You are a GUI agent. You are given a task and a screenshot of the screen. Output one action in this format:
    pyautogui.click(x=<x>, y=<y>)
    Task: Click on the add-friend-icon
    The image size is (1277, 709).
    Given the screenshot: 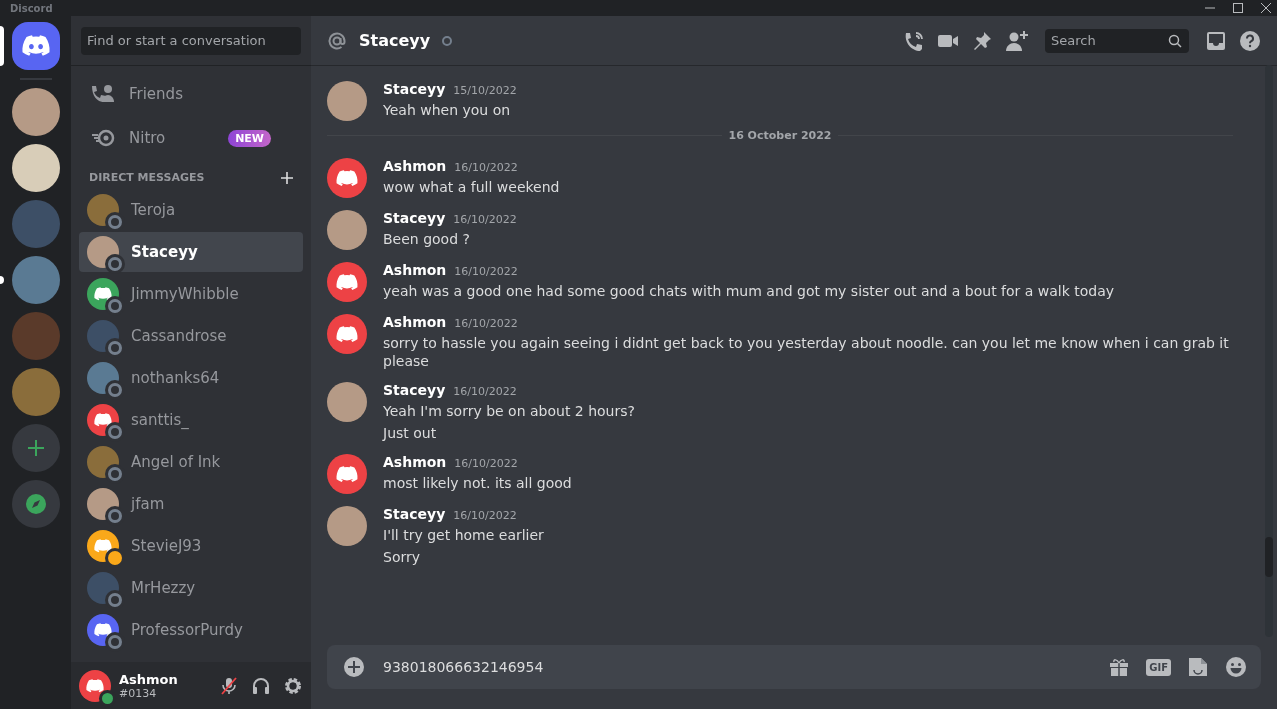 What is the action you would take?
    pyautogui.click(x=1017, y=40)
    